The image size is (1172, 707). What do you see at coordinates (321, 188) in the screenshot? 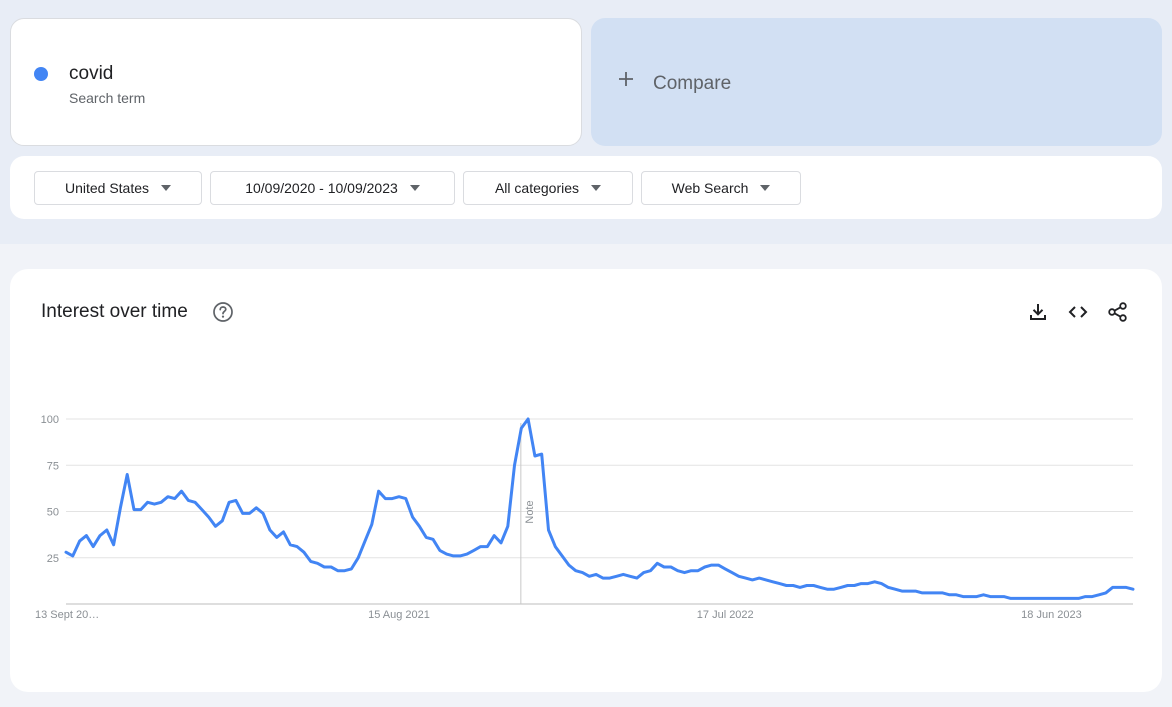
I see `date-range-filter-label: 10/09/2020 - 10/09/2023` at bounding box center [321, 188].